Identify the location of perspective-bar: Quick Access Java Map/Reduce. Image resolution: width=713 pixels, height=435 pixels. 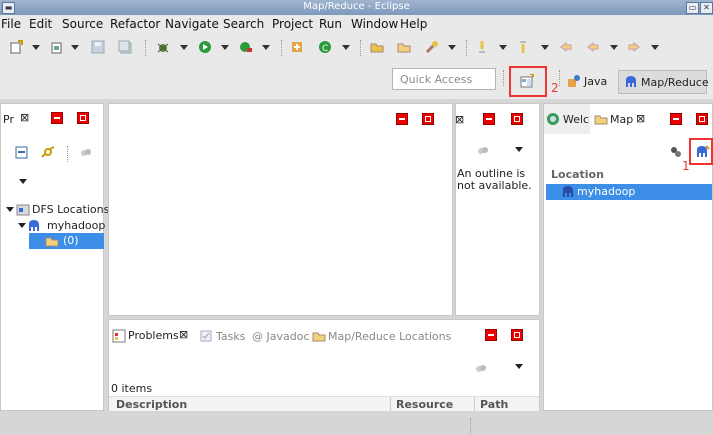
(356, 80).